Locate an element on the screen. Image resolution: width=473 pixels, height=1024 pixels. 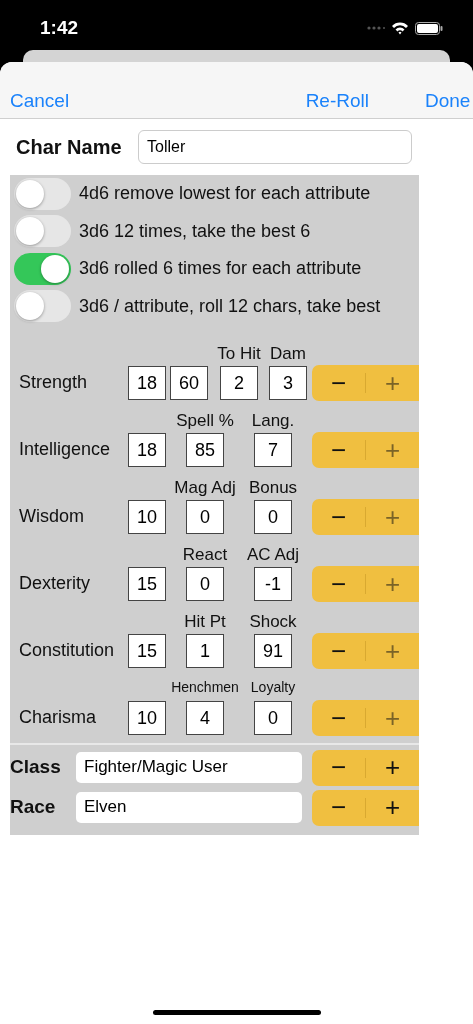
value-box: 60 is located at coordinates (189, 383).